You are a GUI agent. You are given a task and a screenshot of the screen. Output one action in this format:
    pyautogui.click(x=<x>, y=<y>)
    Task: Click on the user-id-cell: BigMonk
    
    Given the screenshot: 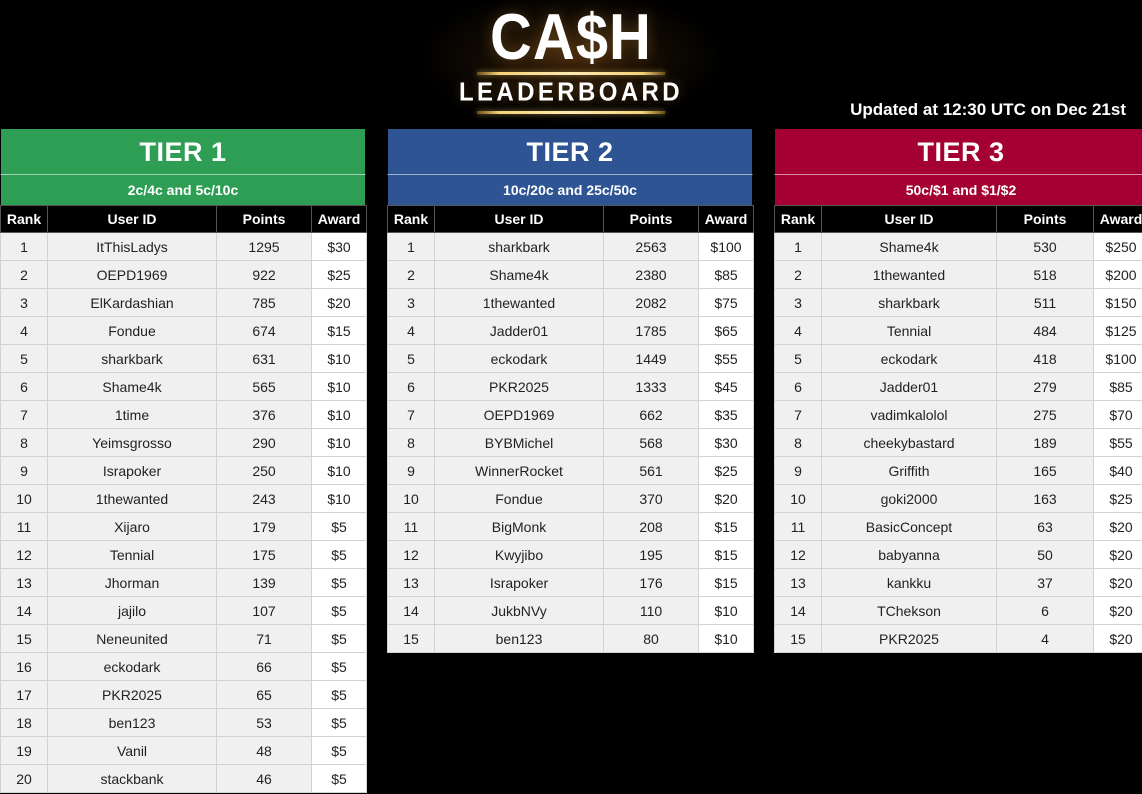 What is the action you would take?
    pyautogui.click(x=519, y=526)
    